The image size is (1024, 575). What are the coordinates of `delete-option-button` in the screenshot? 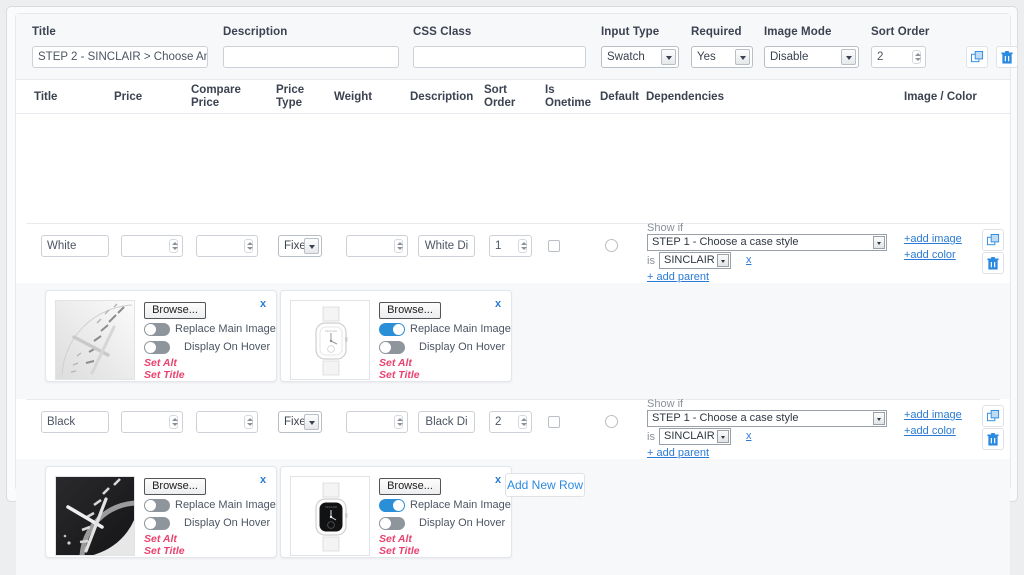 It's located at (1007, 57).